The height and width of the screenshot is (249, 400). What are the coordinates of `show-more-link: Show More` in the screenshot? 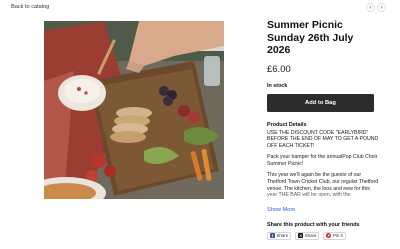 It's located at (323, 210).